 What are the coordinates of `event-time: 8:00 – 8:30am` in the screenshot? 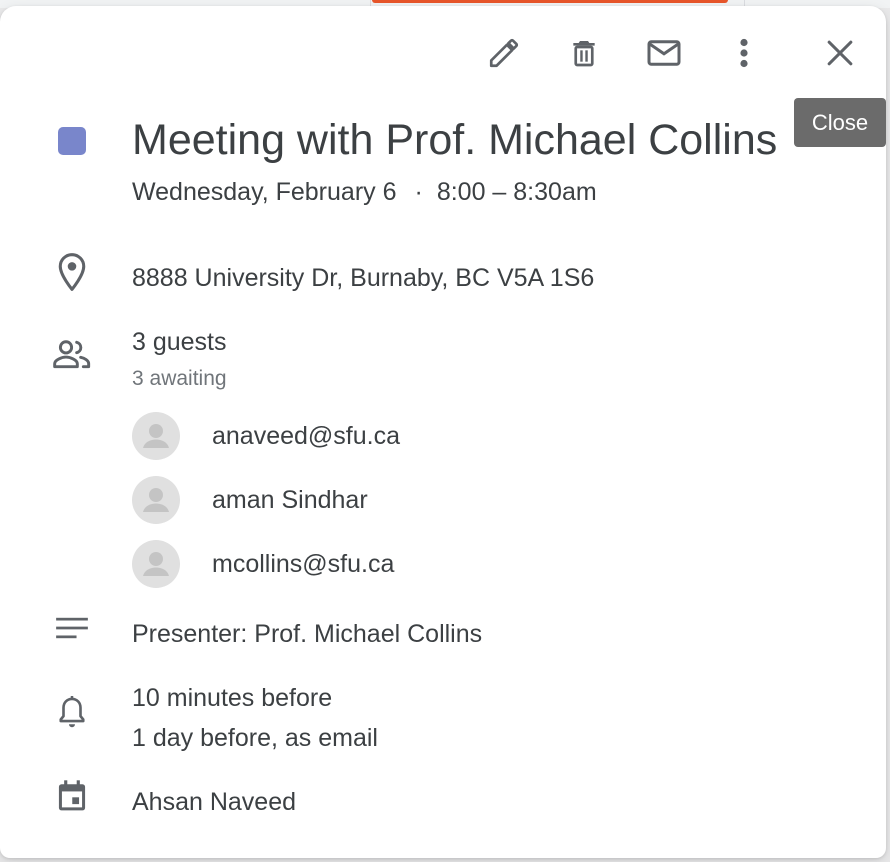 It's located at (516, 192).